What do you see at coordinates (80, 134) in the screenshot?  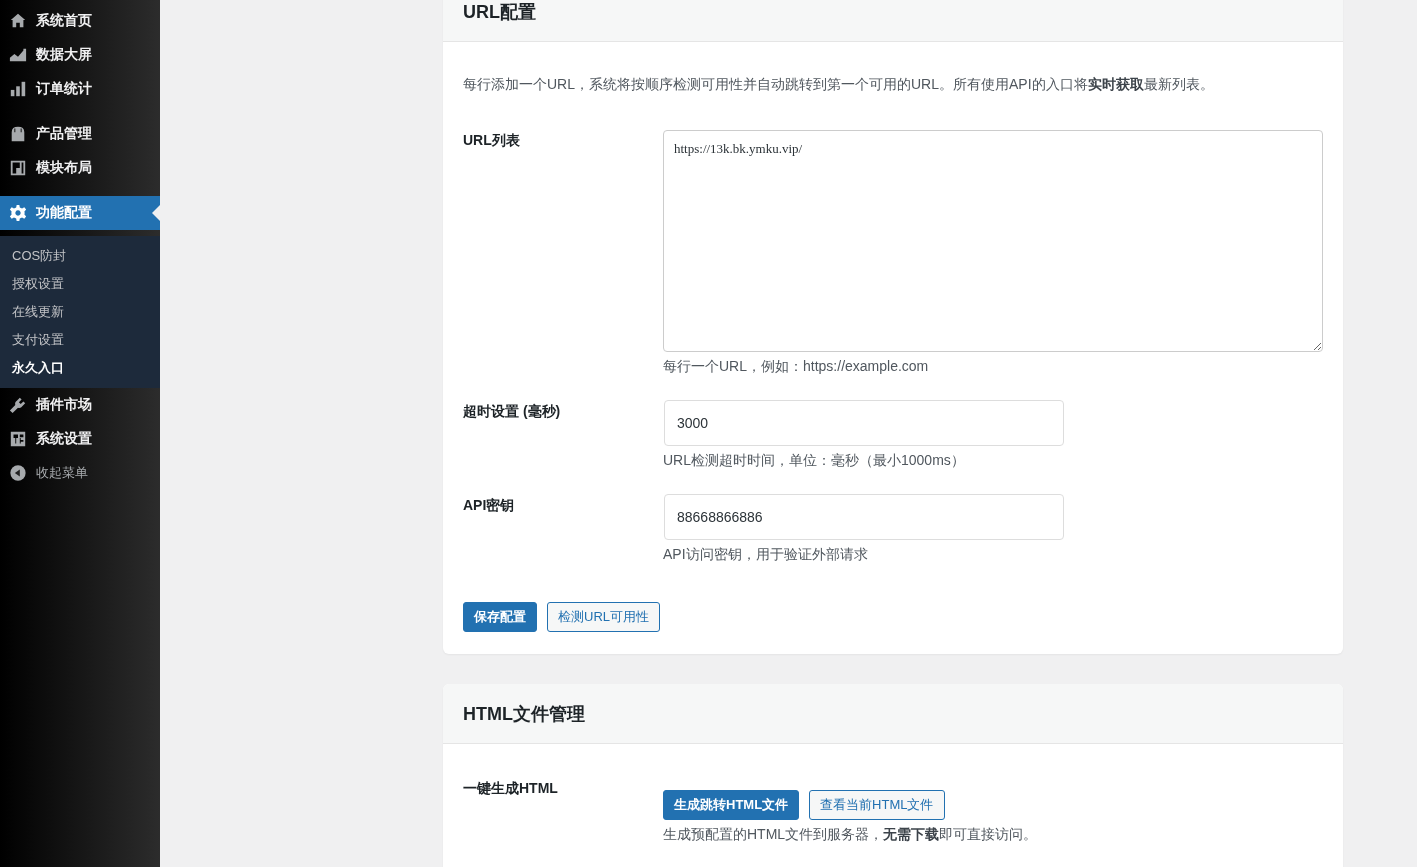 I see `sidebar-item: 产品管理` at bounding box center [80, 134].